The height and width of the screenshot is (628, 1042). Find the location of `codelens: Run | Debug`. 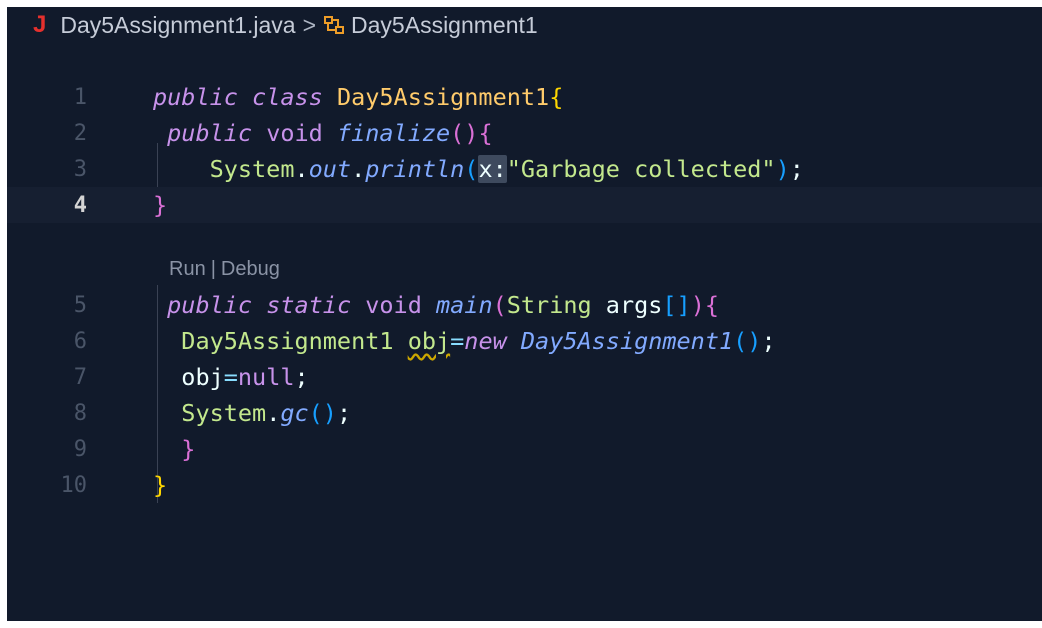

codelens: Run | Debug is located at coordinates (224, 269).